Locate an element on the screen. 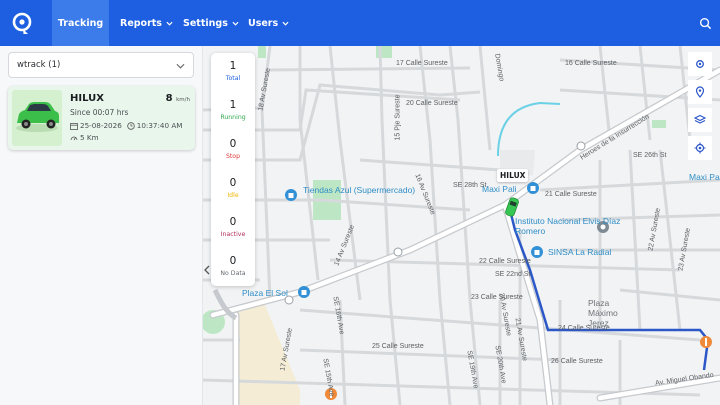  location-pin-icon is located at coordinates (700, 92).